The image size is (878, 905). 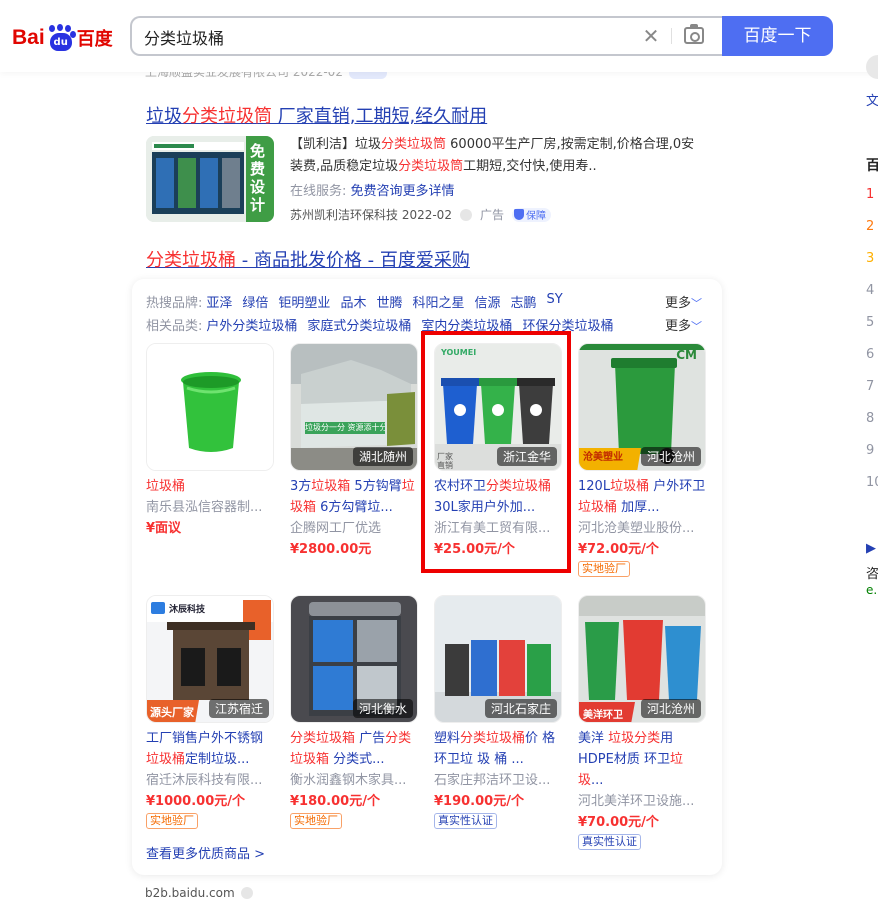 What do you see at coordinates (389, 301) in the screenshot?
I see `hot-brand-tag: 世腾` at bounding box center [389, 301].